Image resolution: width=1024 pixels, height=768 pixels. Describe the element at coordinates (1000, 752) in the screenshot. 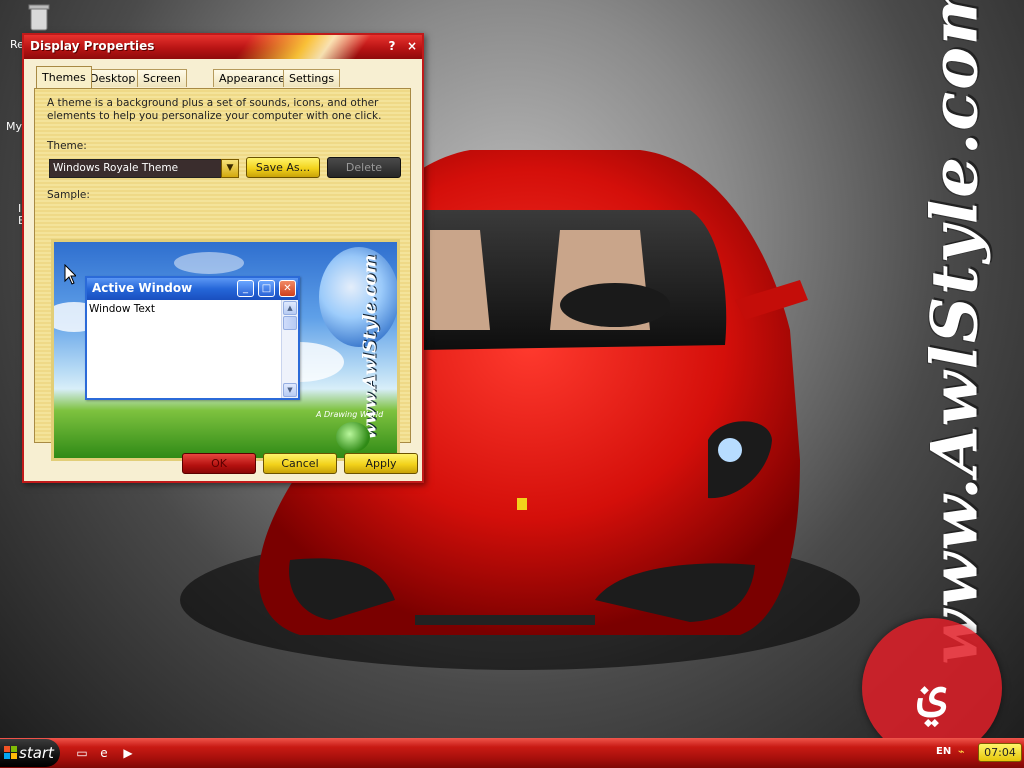

I see `clock: 07:04` at that location.